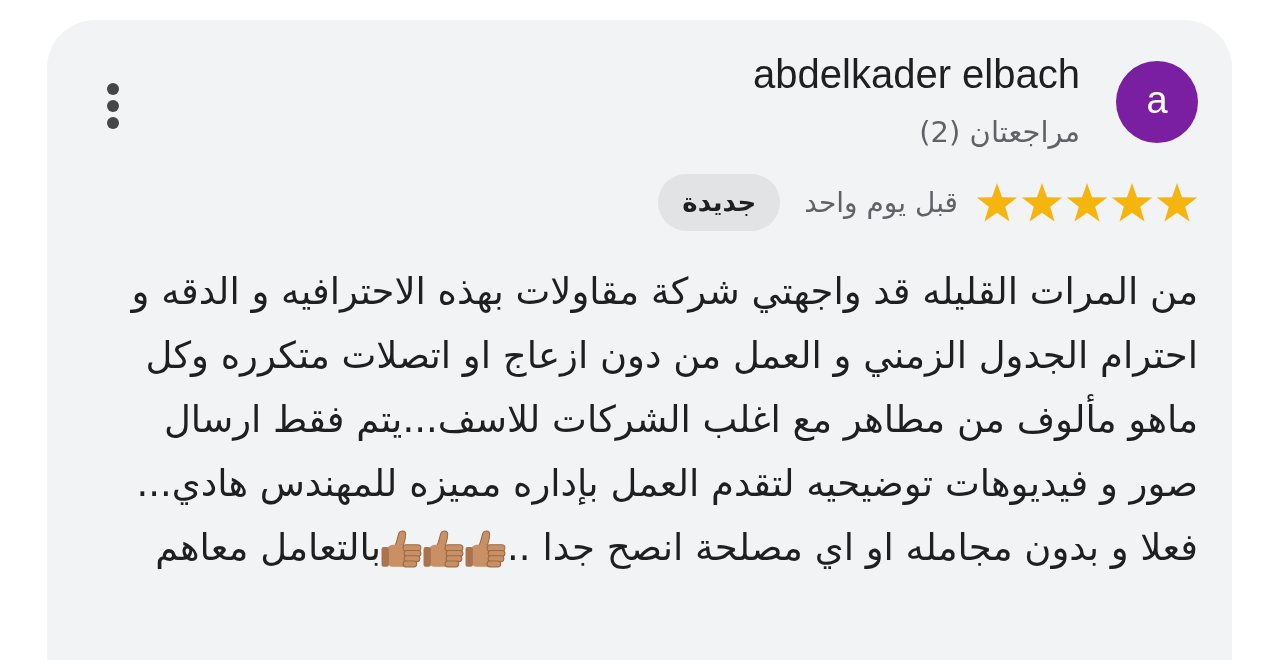 Image resolution: width=1280 pixels, height=660 pixels. What do you see at coordinates (719, 202) in the screenshot?
I see `new-badge: جديدة` at bounding box center [719, 202].